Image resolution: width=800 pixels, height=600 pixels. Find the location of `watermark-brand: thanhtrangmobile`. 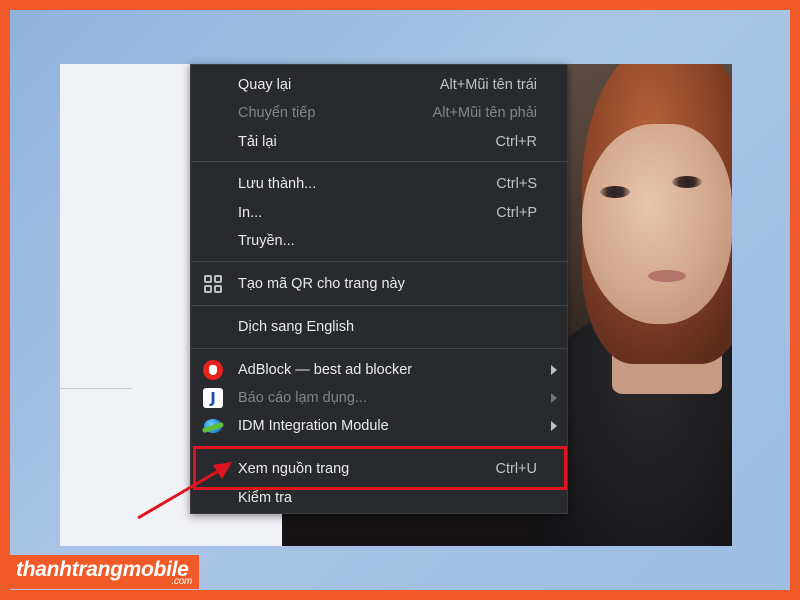

watermark-brand: thanhtrangmobile is located at coordinates (102, 569).